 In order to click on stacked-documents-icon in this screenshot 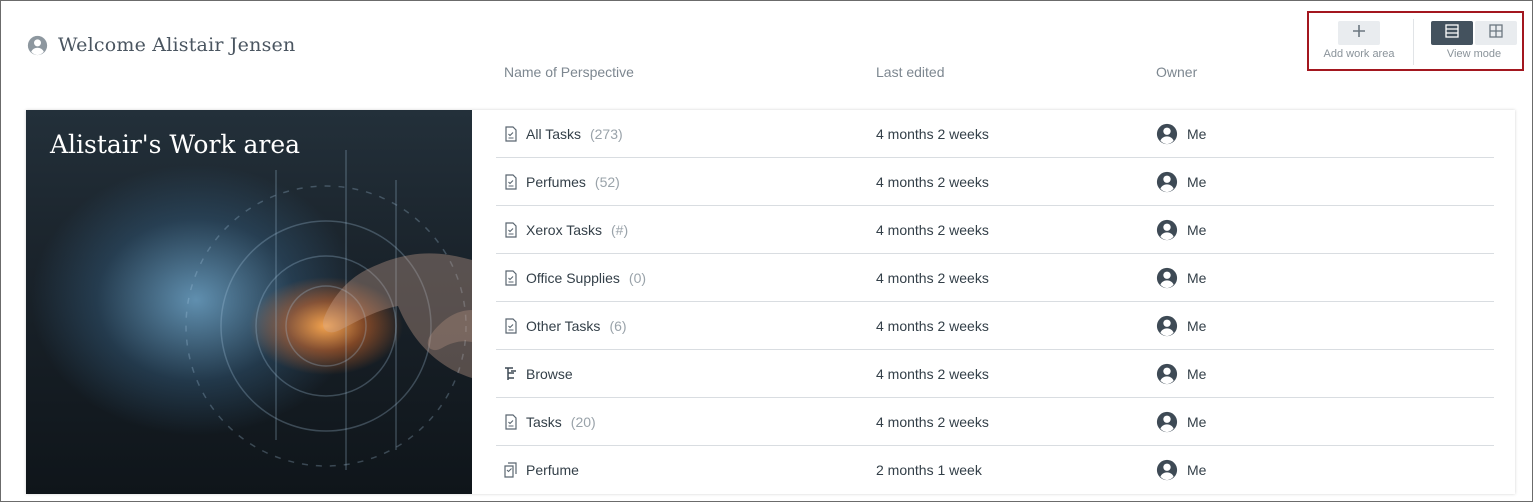, I will do `click(511, 470)`.